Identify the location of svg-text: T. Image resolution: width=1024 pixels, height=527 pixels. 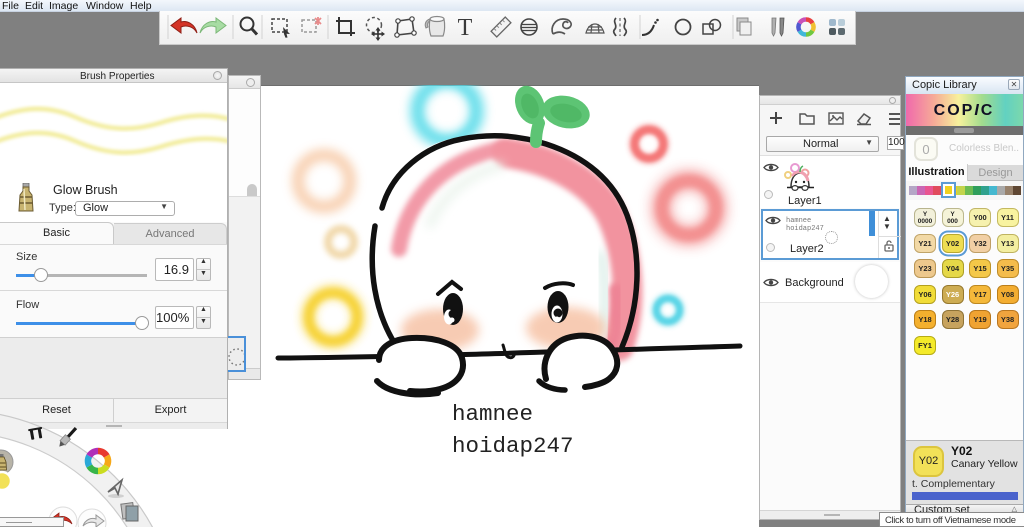
(465, 28).